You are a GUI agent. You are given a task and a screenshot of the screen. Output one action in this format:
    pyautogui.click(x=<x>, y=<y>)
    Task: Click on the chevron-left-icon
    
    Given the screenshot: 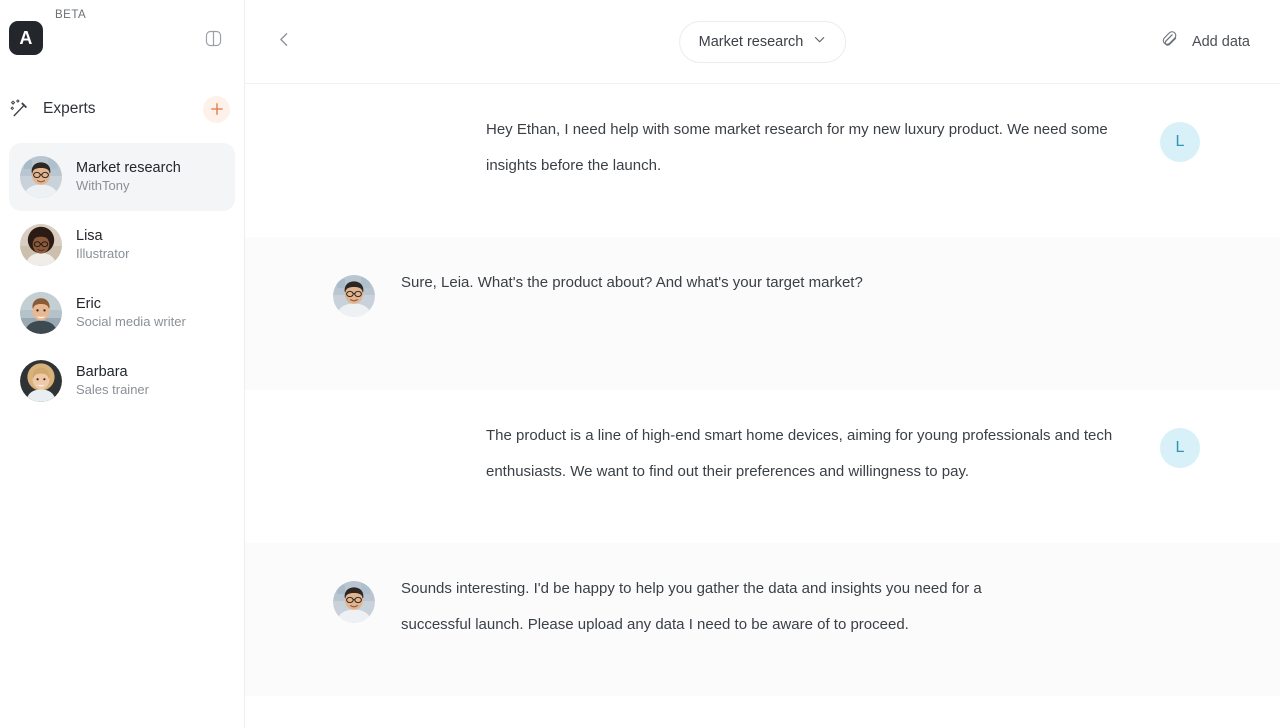 What is the action you would take?
    pyautogui.click(x=284, y=42)
    